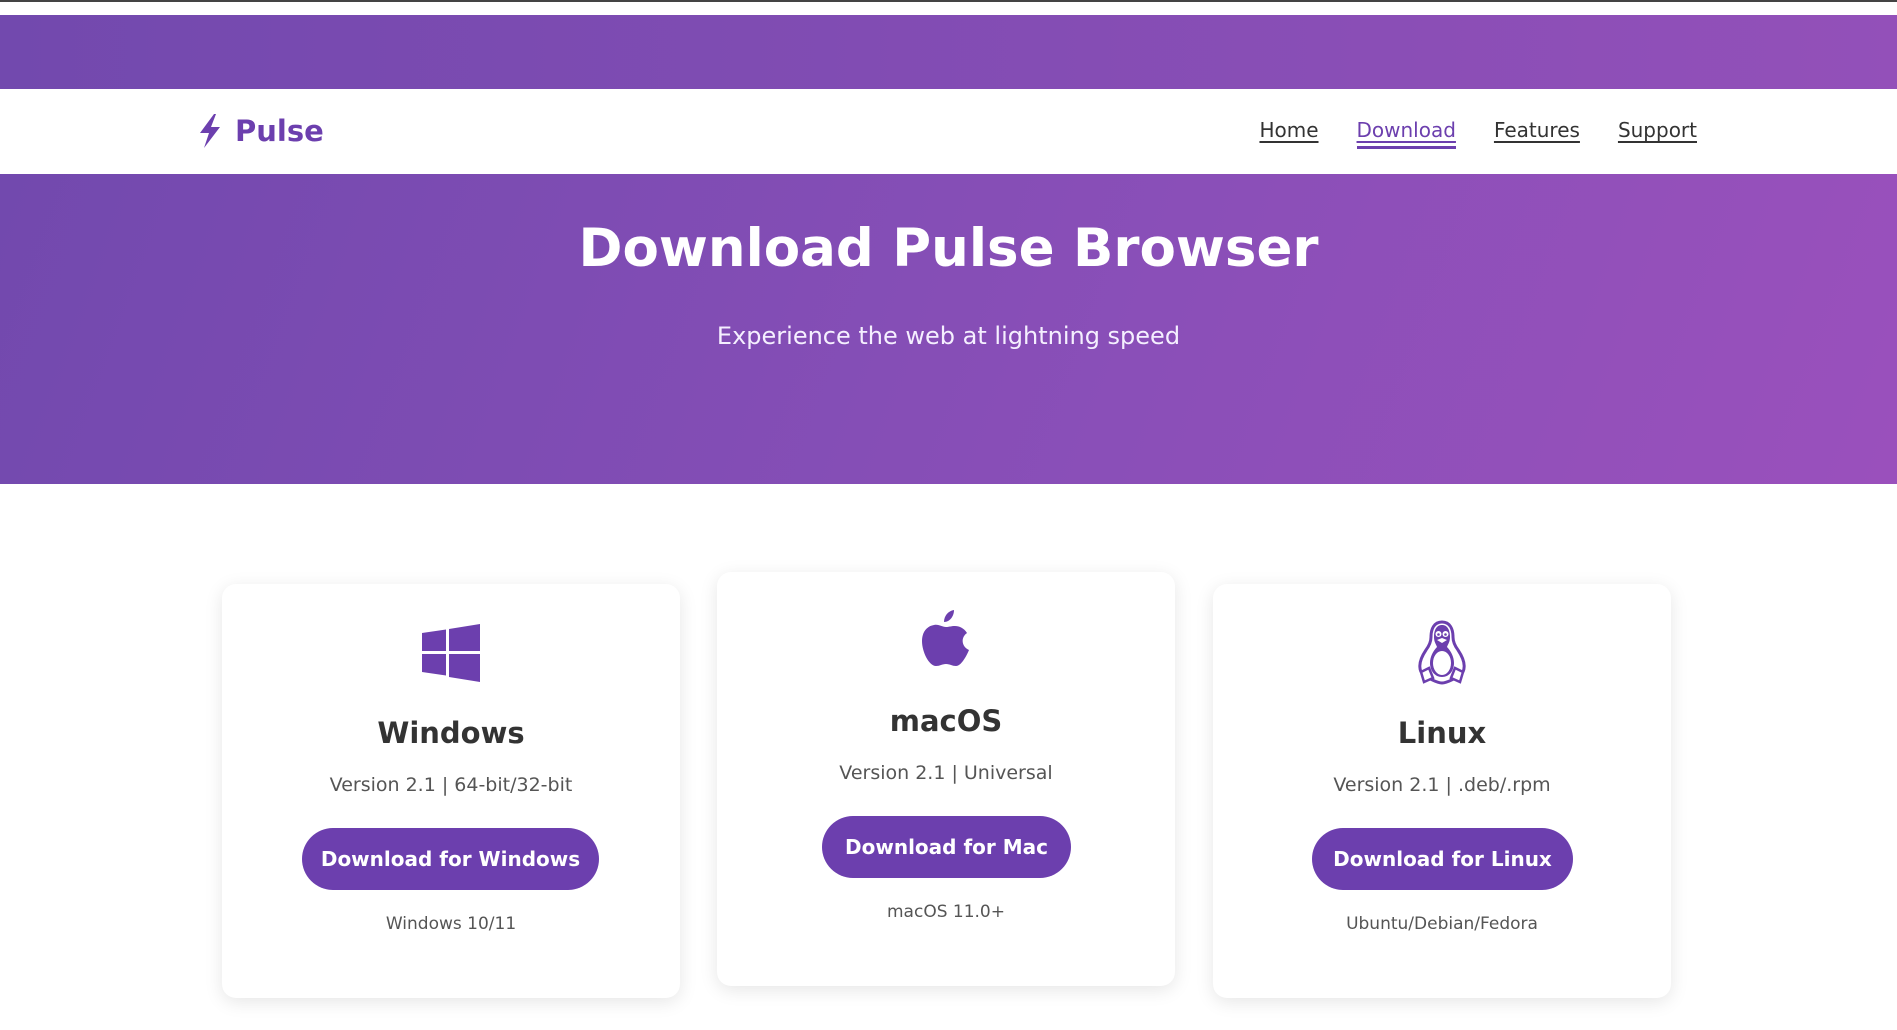 This screenshot has width=1897, height=1030. I want to click on card-version-linux: Version 2.1 | .deb/.rpm, so click(1442, 785).